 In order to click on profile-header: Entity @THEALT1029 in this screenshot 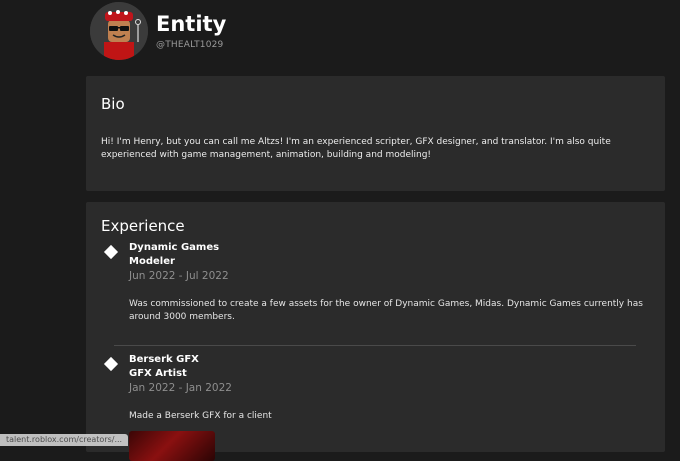, I will do `click(378, 35)`.